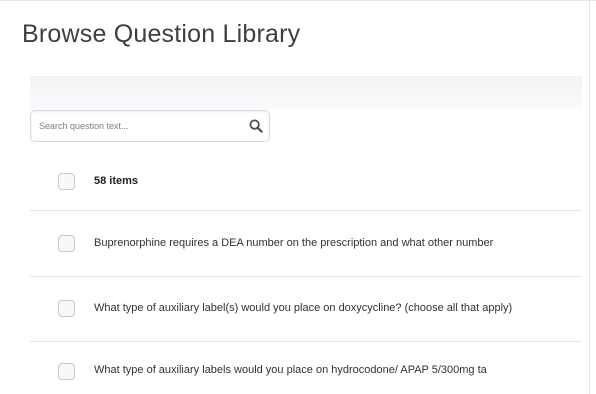  I want to click on right-divider, so click(589, 197).